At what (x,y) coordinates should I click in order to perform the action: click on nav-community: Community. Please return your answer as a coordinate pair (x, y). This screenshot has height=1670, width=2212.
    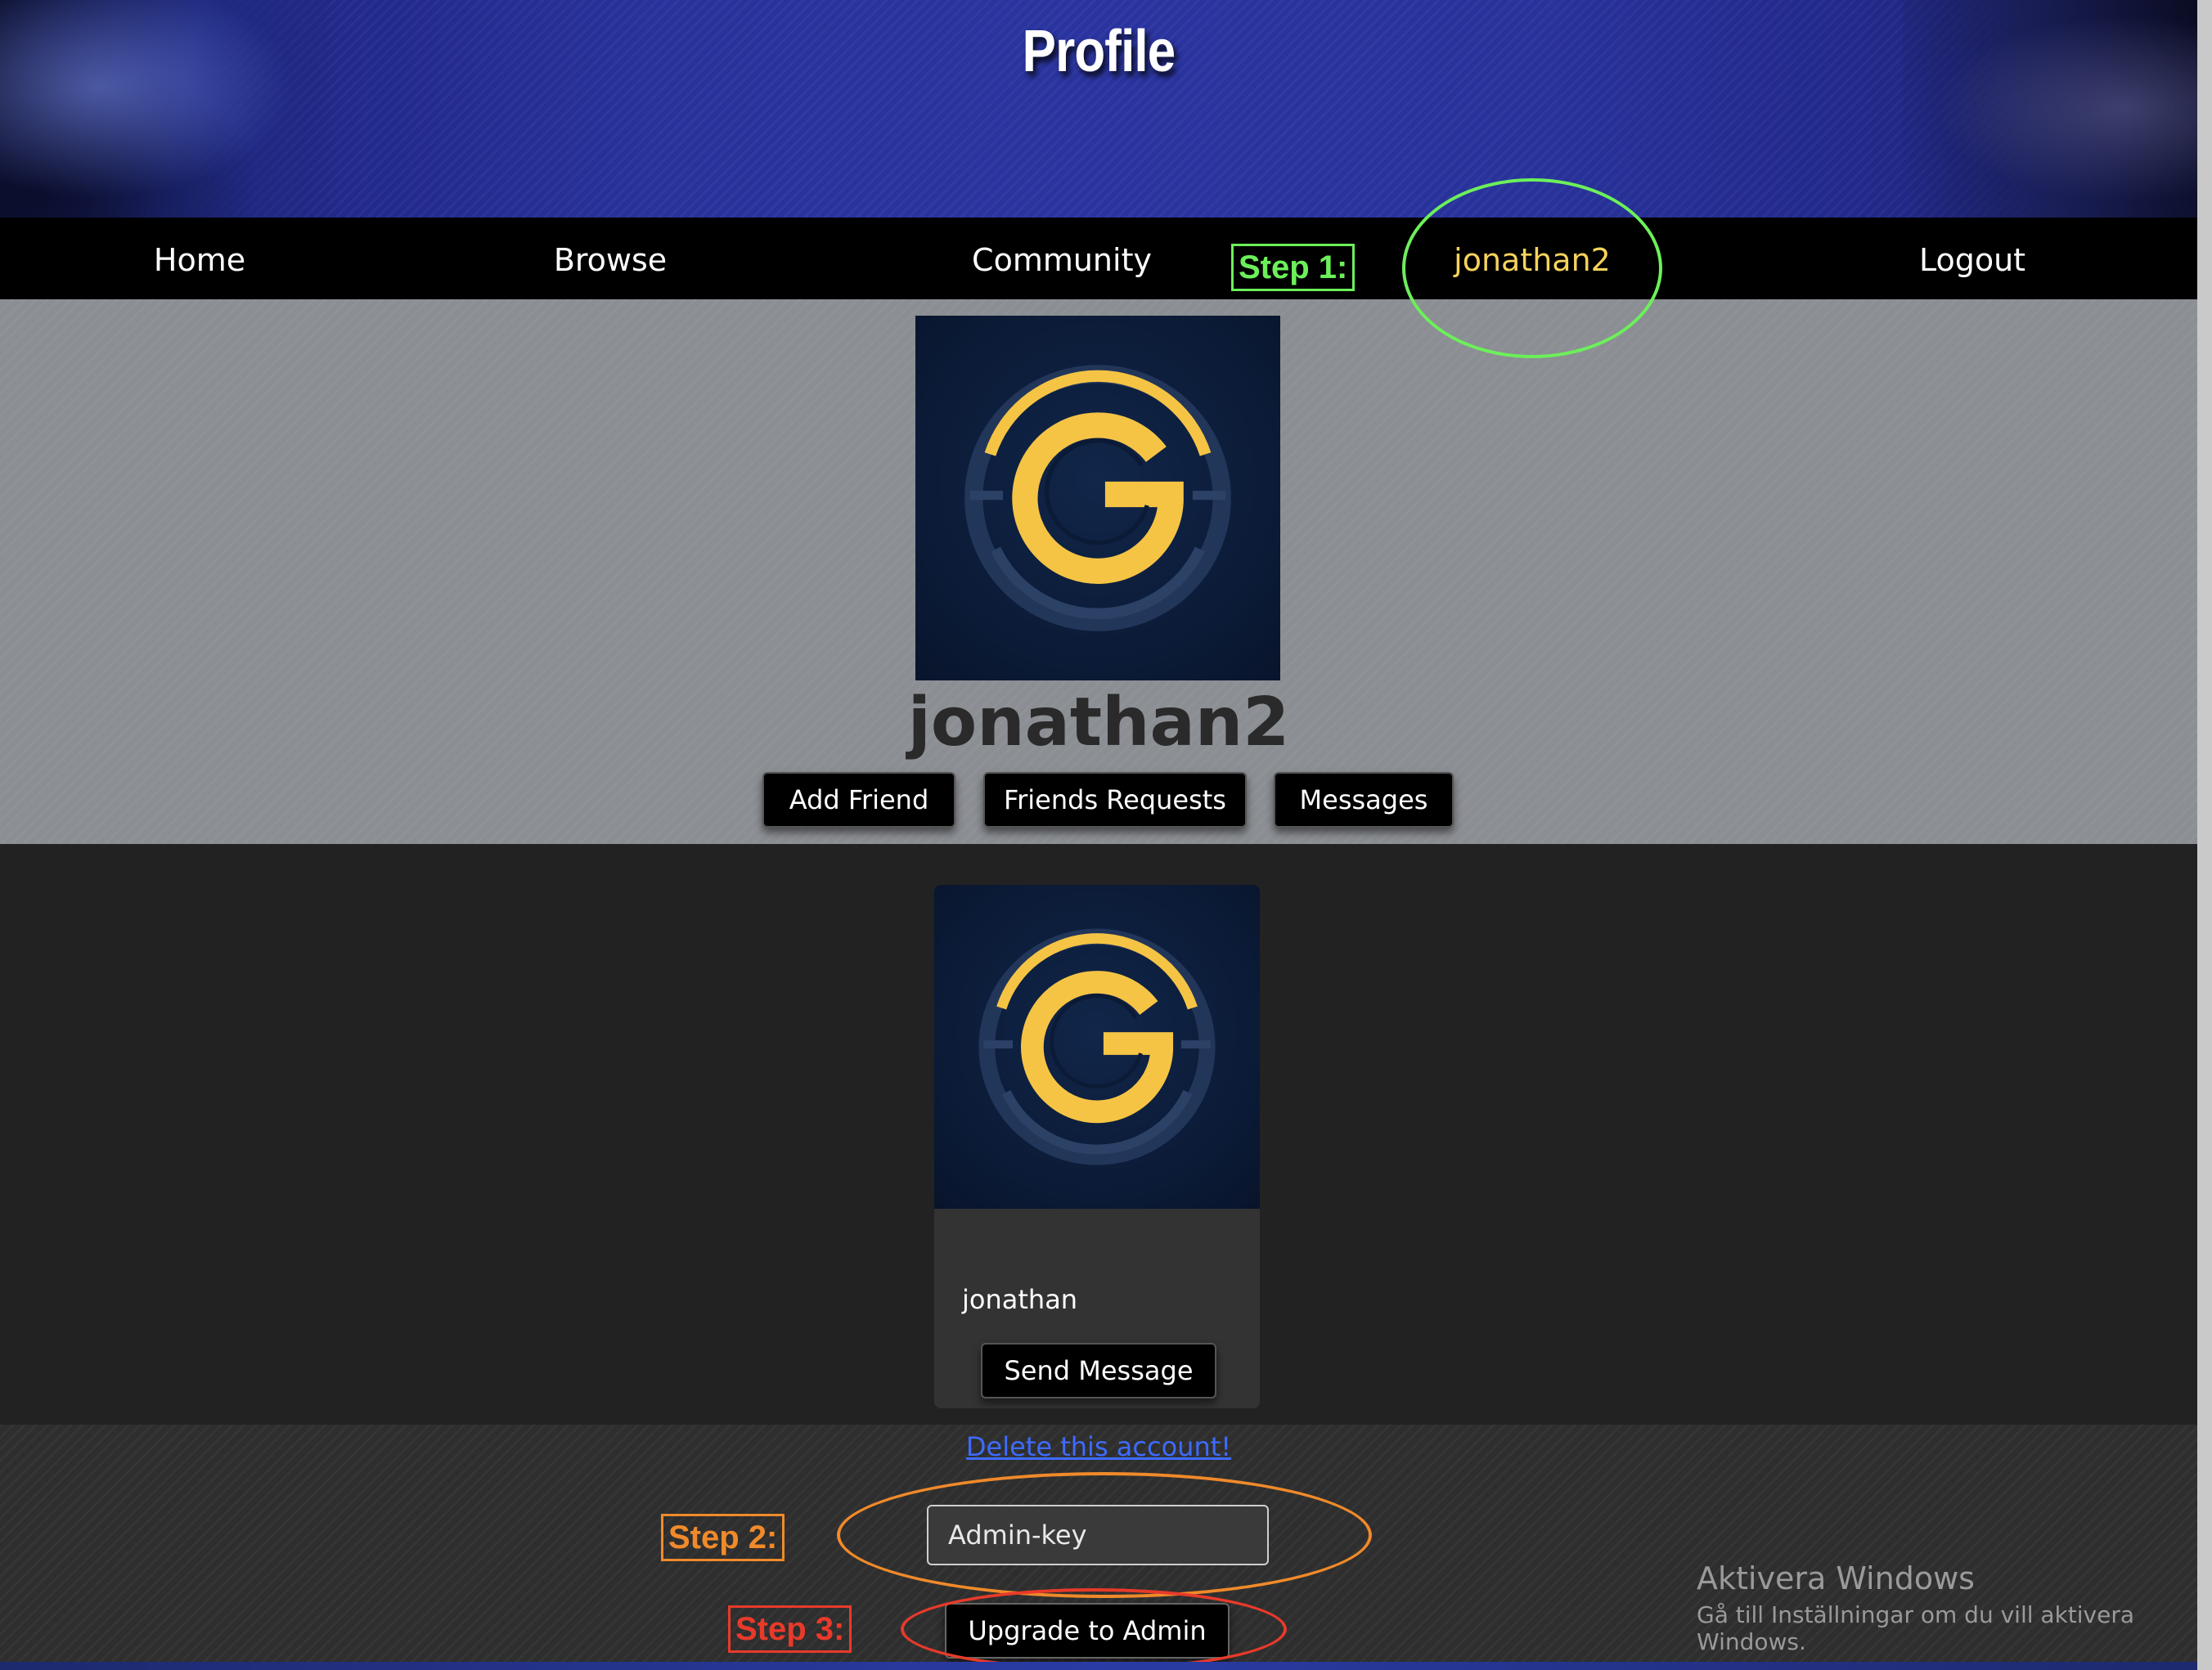
    Looking at the image, I should click on (1062, 258).